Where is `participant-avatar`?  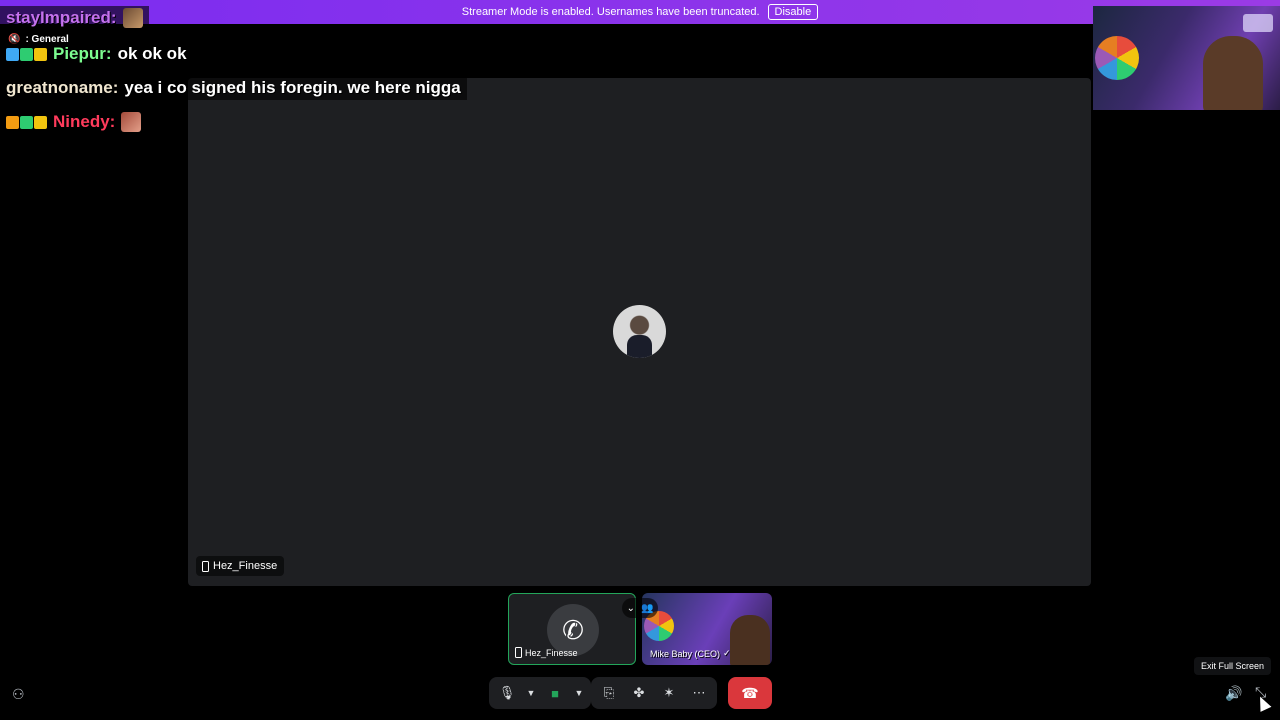 participant-avatar is located at coordinates (639, 331).